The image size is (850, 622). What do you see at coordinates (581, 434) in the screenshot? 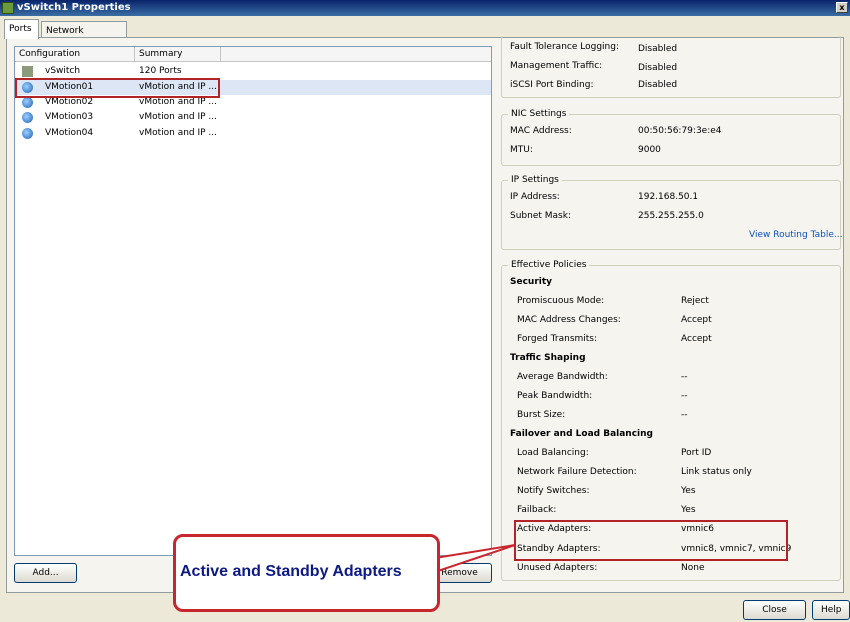
I see `failover-heading: Failover and Load Balancing` at bounding box center [581, 434].